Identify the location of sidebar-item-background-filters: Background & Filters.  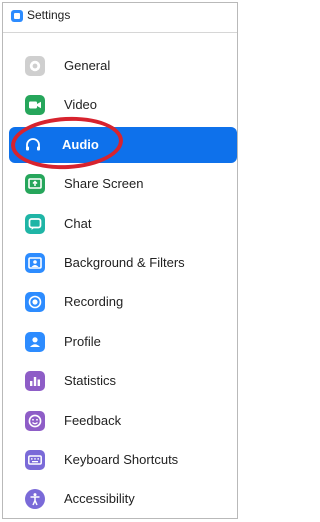
(124, 263).